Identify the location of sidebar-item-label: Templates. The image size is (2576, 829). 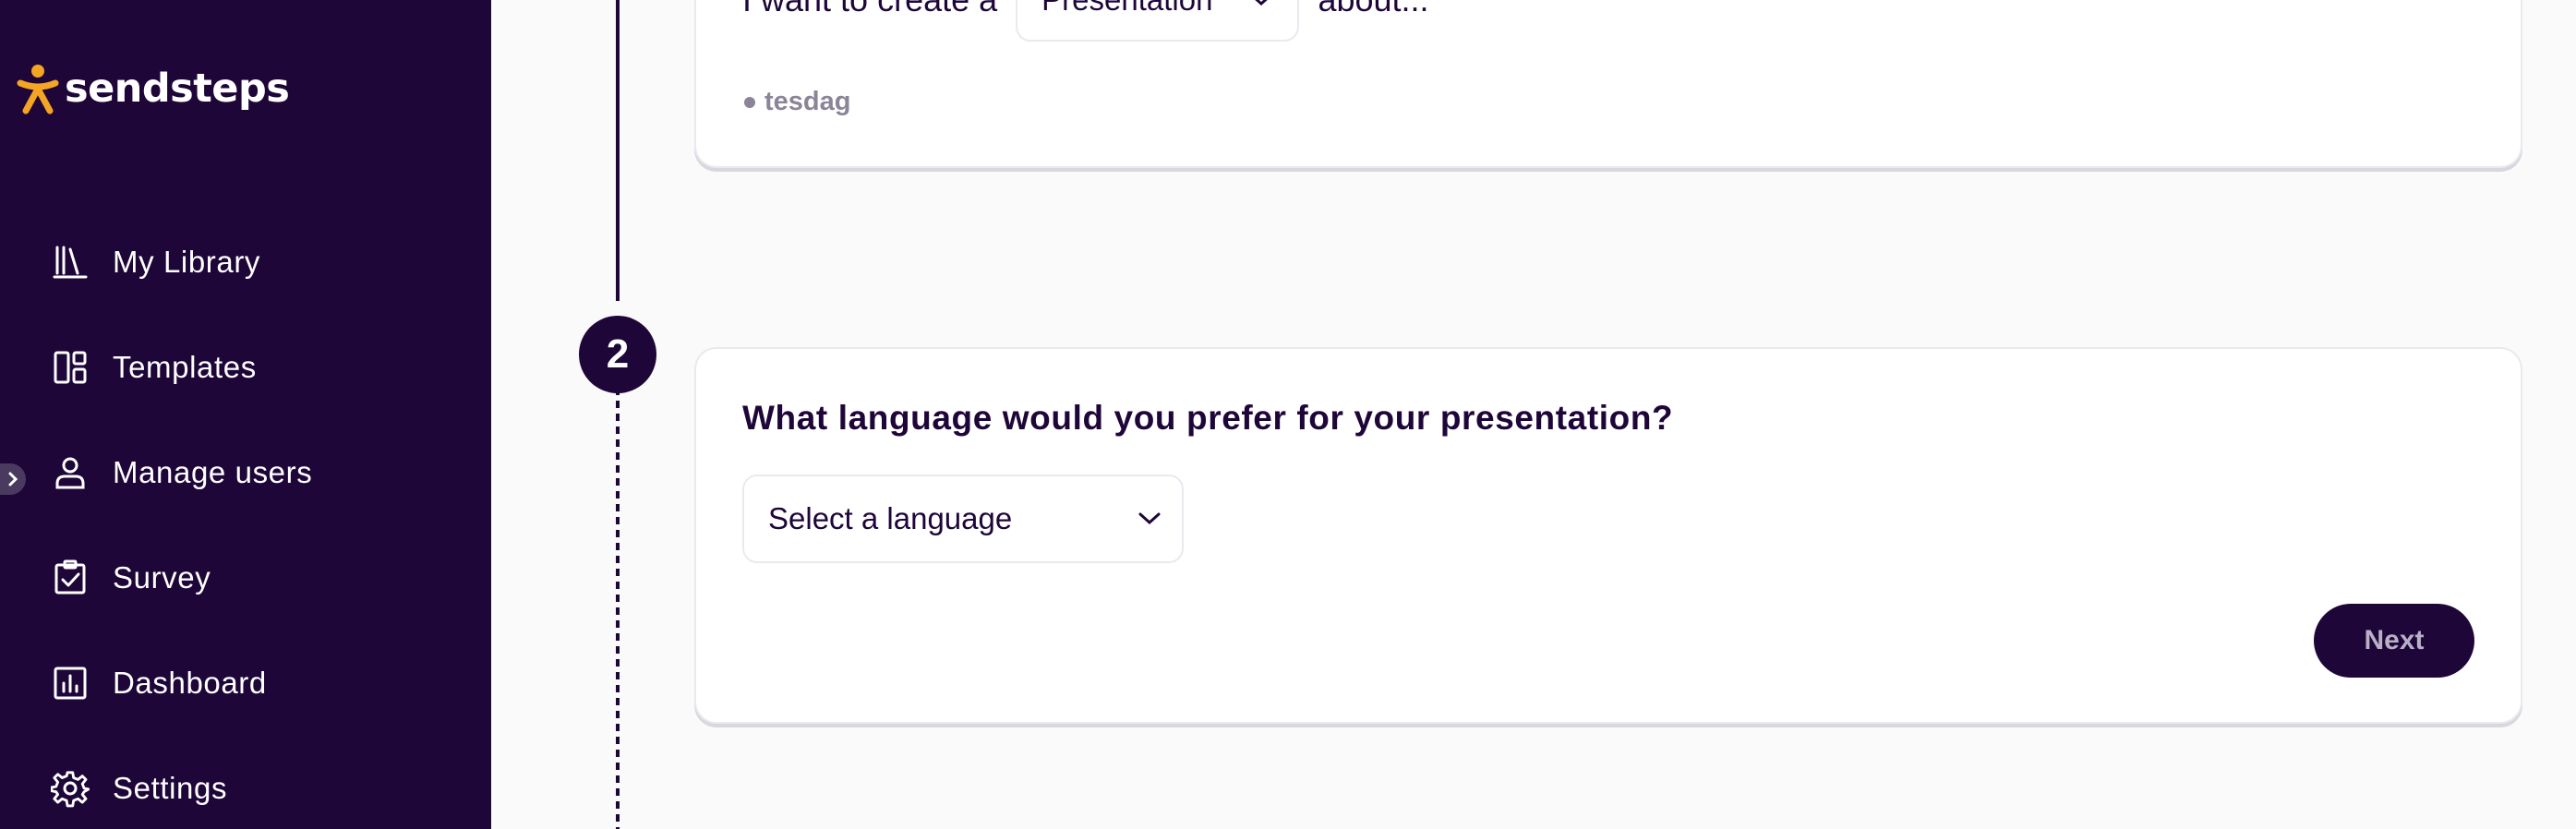
(185, 367).